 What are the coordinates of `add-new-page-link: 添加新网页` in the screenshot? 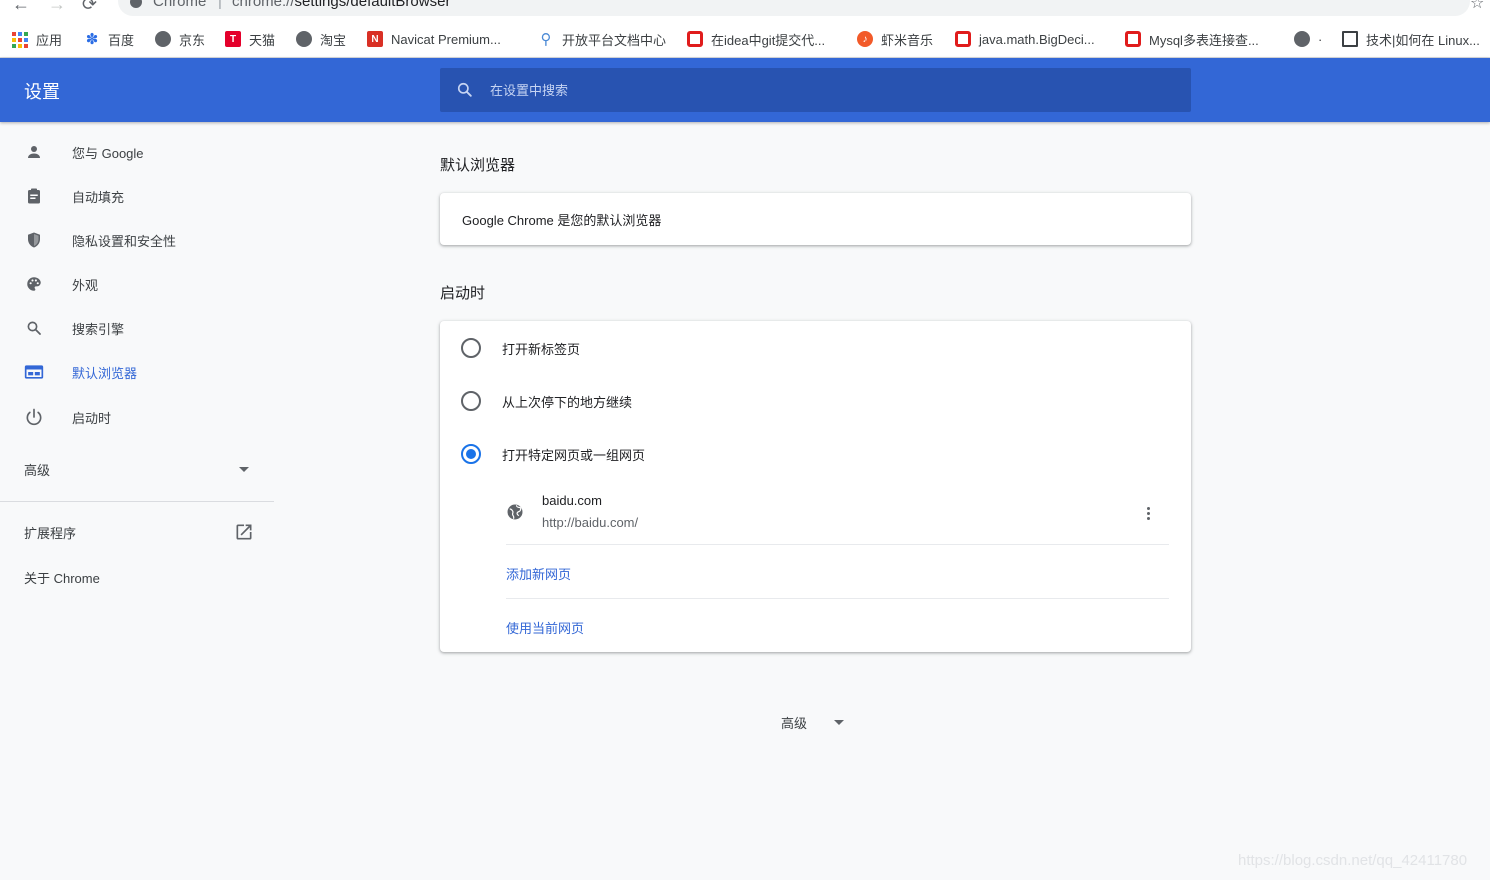 It's located at (538, 573).